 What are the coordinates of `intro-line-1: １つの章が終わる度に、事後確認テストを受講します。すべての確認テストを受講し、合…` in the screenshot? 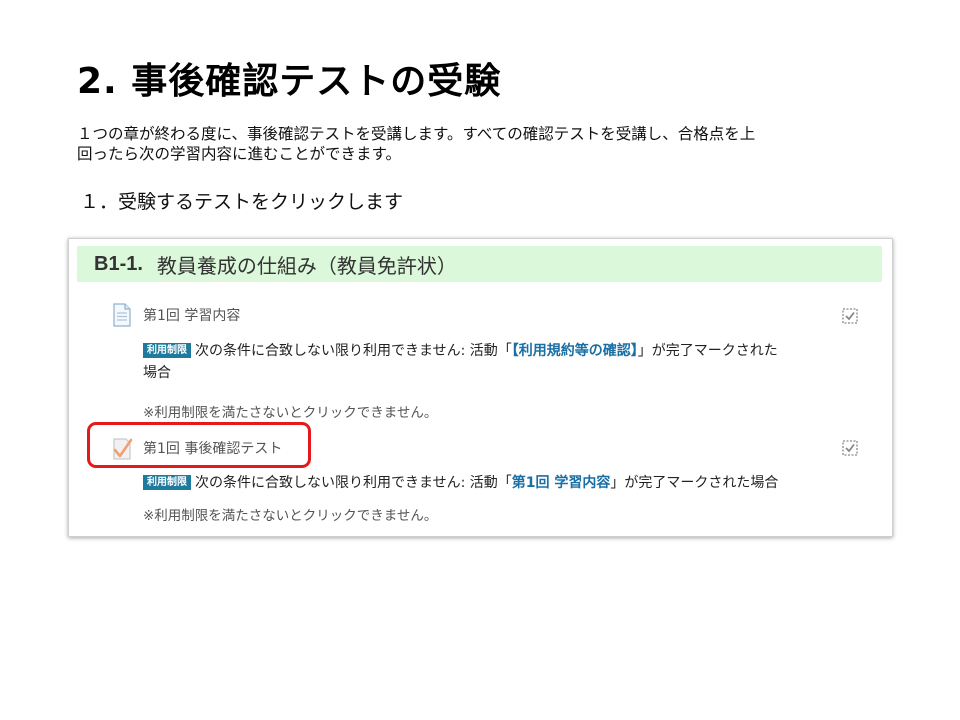 It's located at (416, 134).